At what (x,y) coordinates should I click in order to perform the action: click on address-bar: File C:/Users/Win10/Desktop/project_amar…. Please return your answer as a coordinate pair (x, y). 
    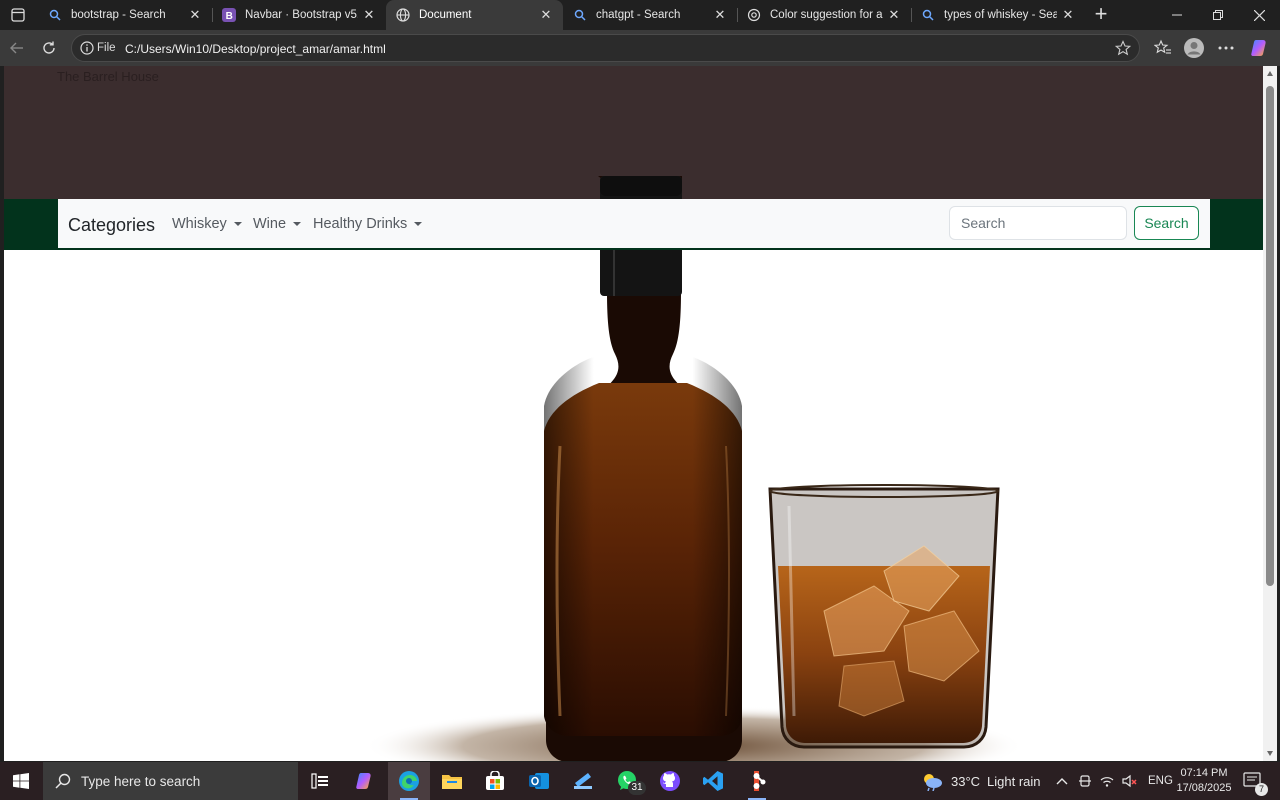
    Looking at the image, I should click on (605, 48).